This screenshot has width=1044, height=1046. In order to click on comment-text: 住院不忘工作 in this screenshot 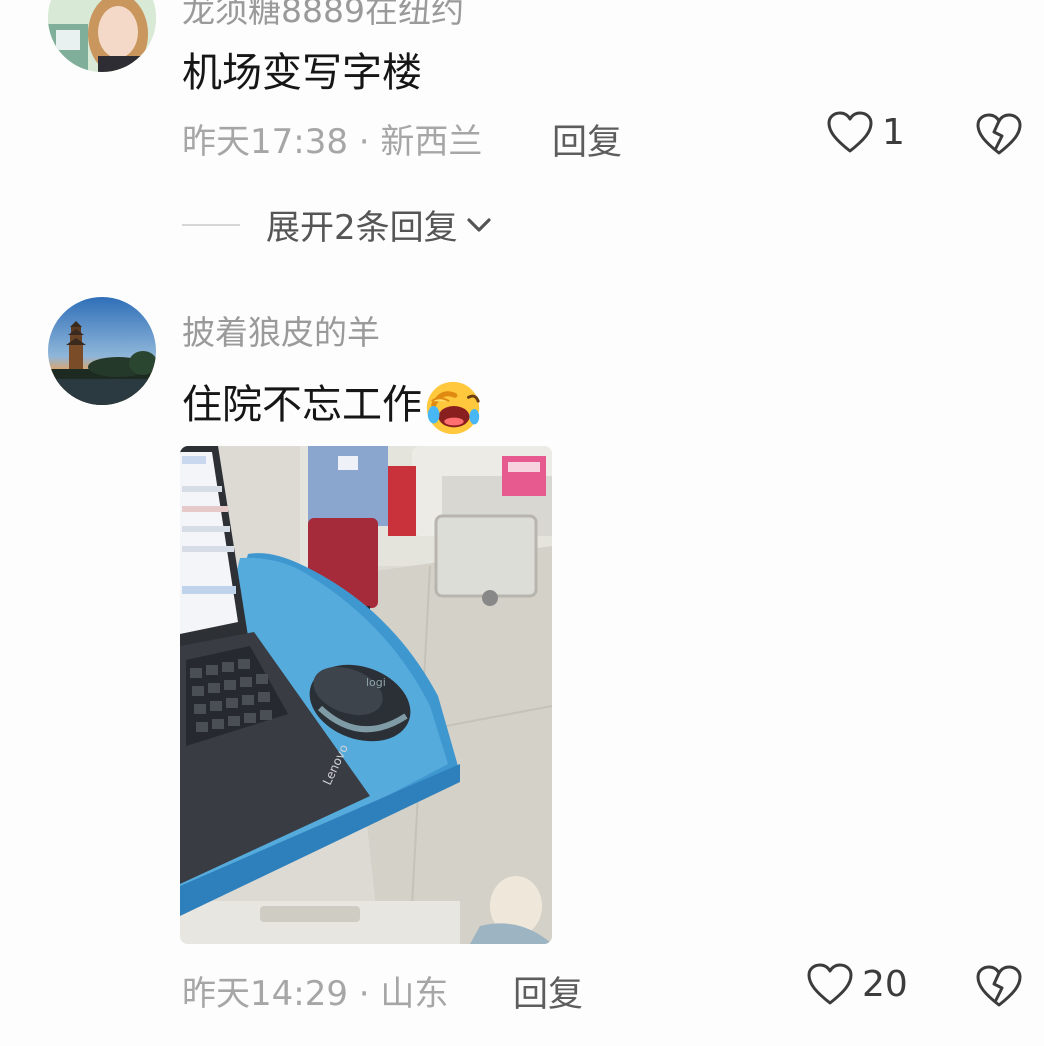, I will do `click(333, 405)`.